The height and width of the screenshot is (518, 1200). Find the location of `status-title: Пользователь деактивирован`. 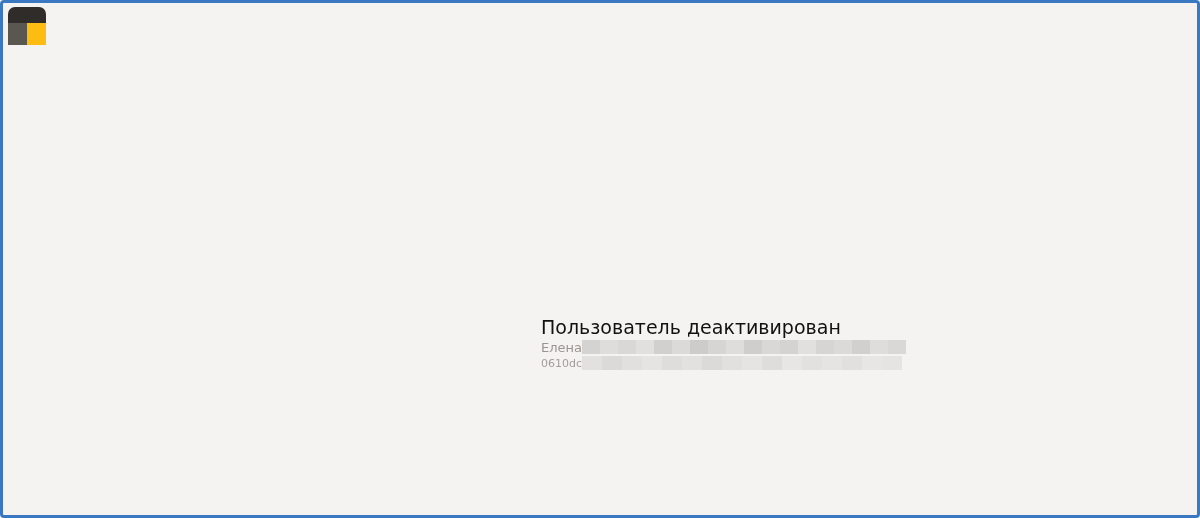

status-title: Пользователь деактивирован is located at coordinates (691, 327).